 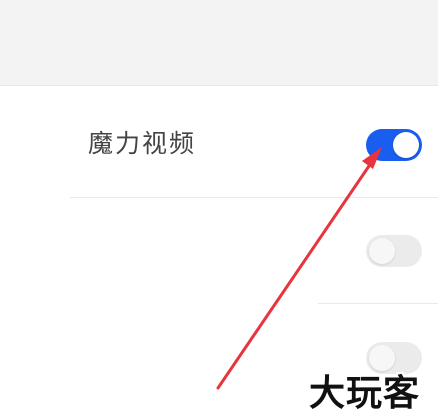 I want to click on setting-label-magic-video: 魔力视频, so click(x=142, y=143).